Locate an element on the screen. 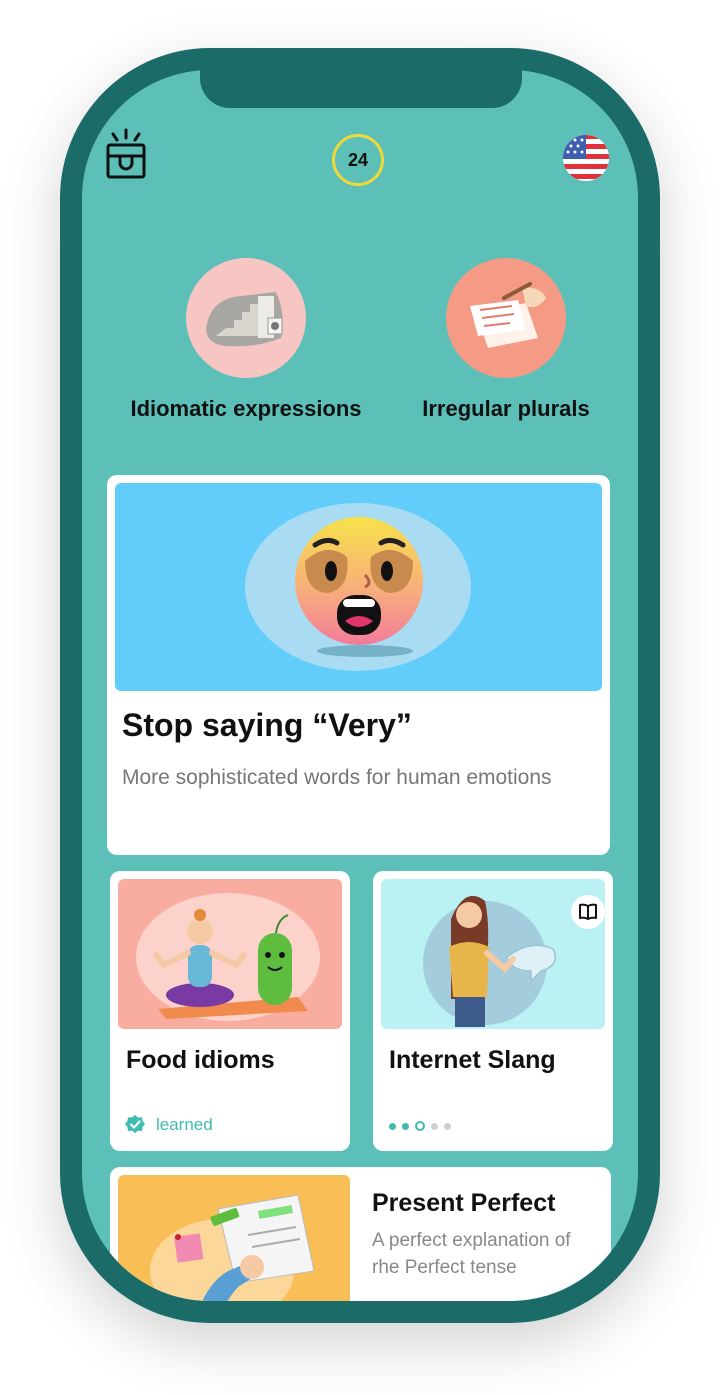  progress-dot-current is located at coordinates (420, 1126).